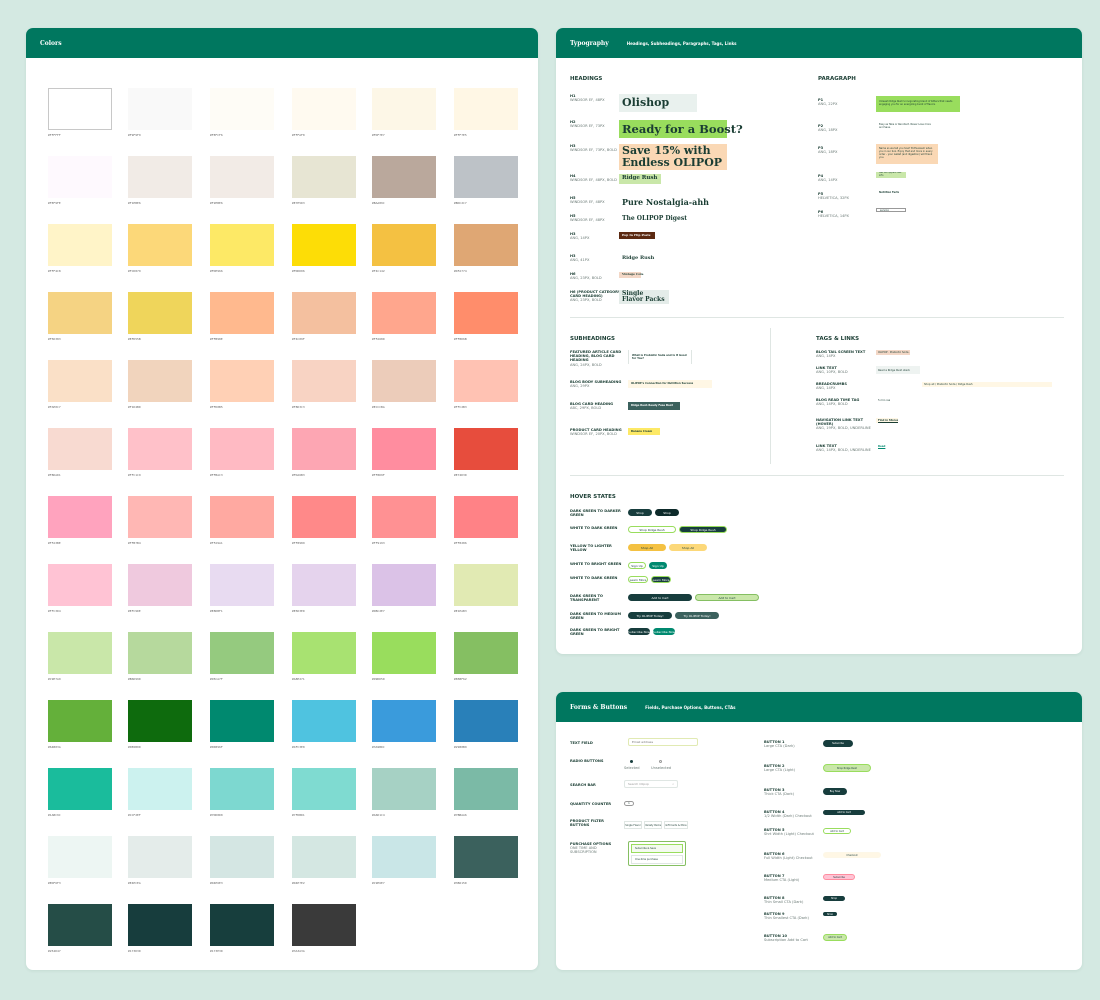  I want to click on tag-sample: Read a Ridge Rush stack, so click(898, 370).